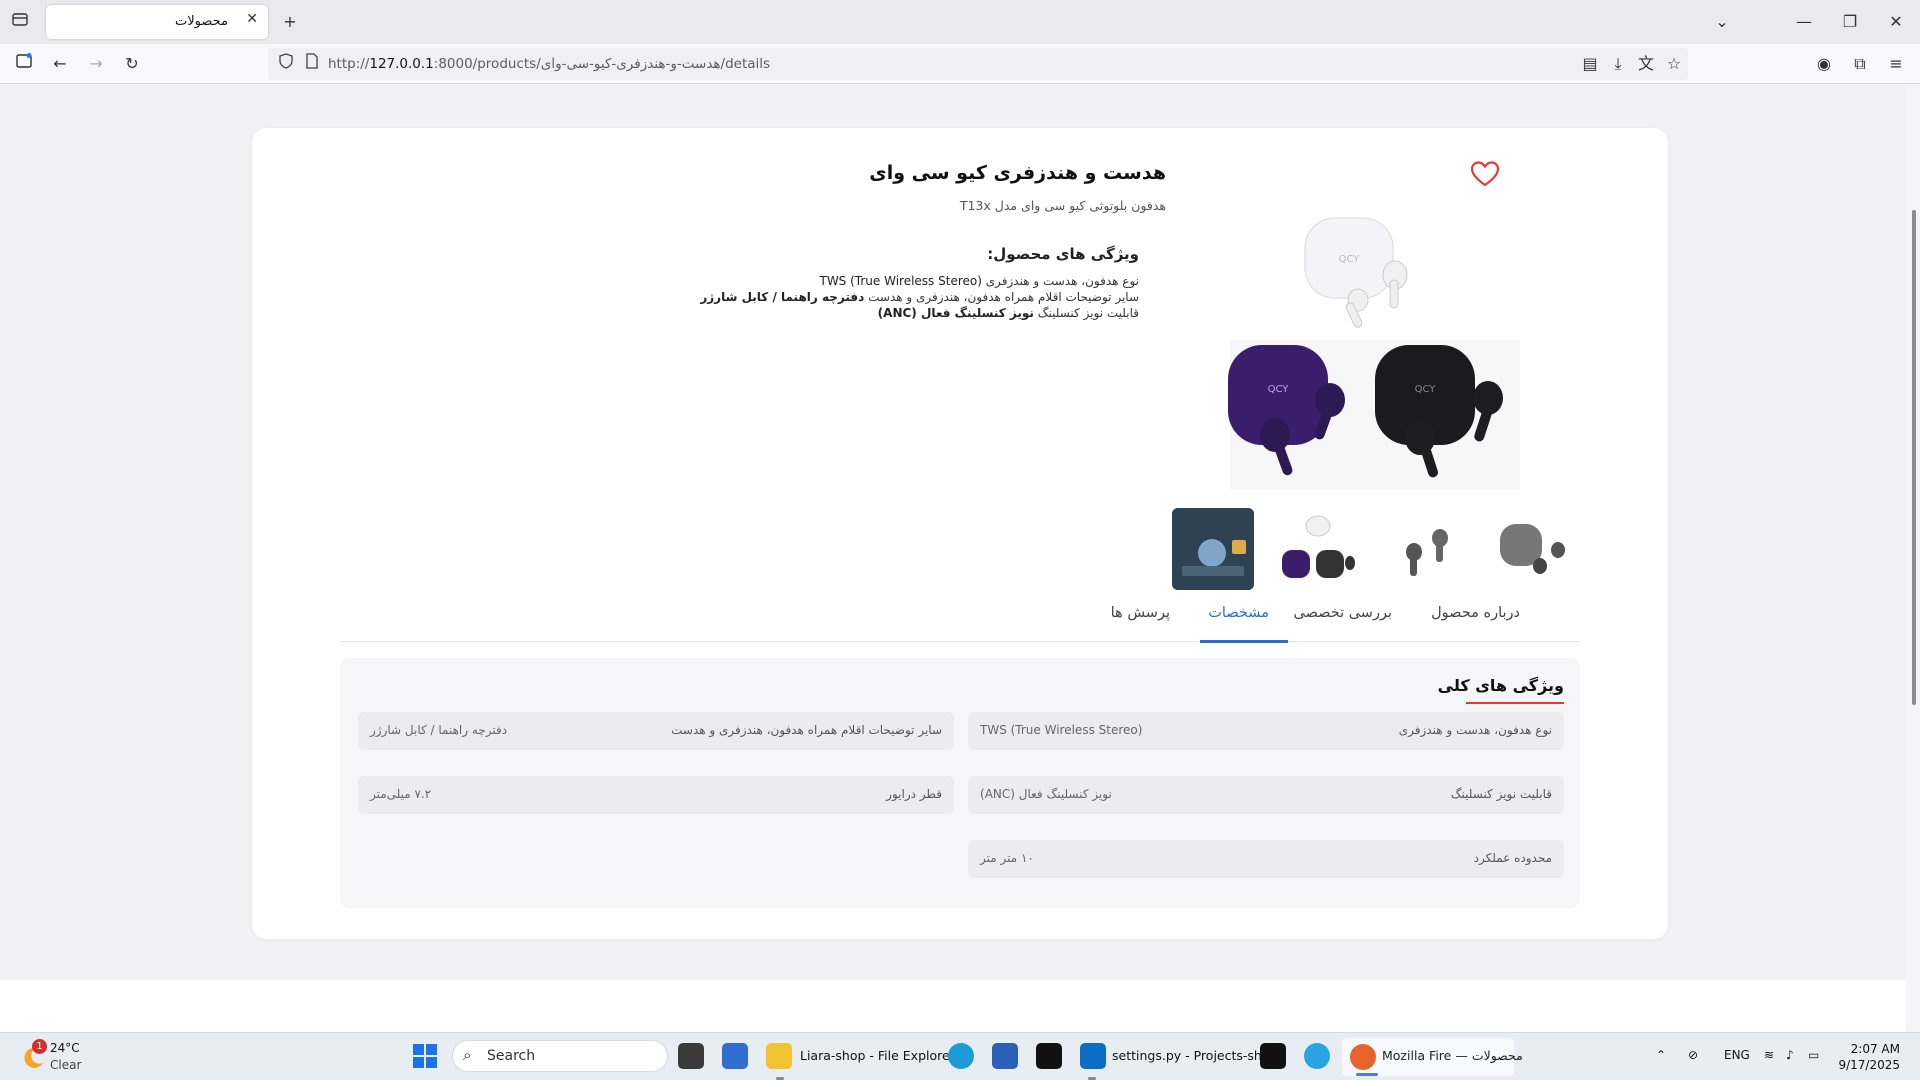  I want to click on firefox-icon, so click(1363, 1057).